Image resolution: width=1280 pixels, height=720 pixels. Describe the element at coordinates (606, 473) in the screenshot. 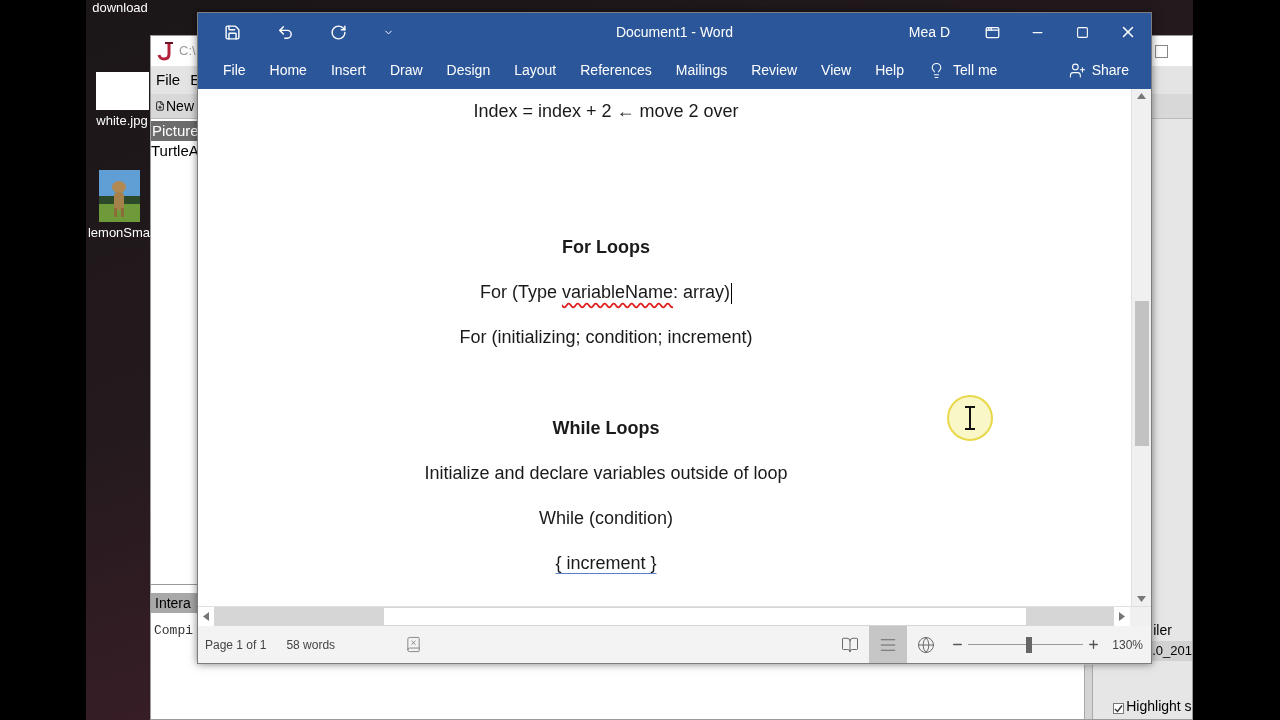

I see `paragraph: Initialize and declare variables outside of loop` at that location.